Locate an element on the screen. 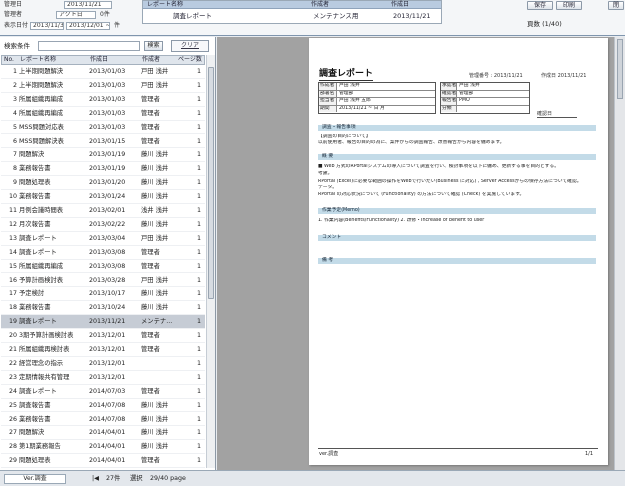 This screenshot has width=625, height=486. cell-name: MSS問題解決表 is located at coordinates (41, 141).